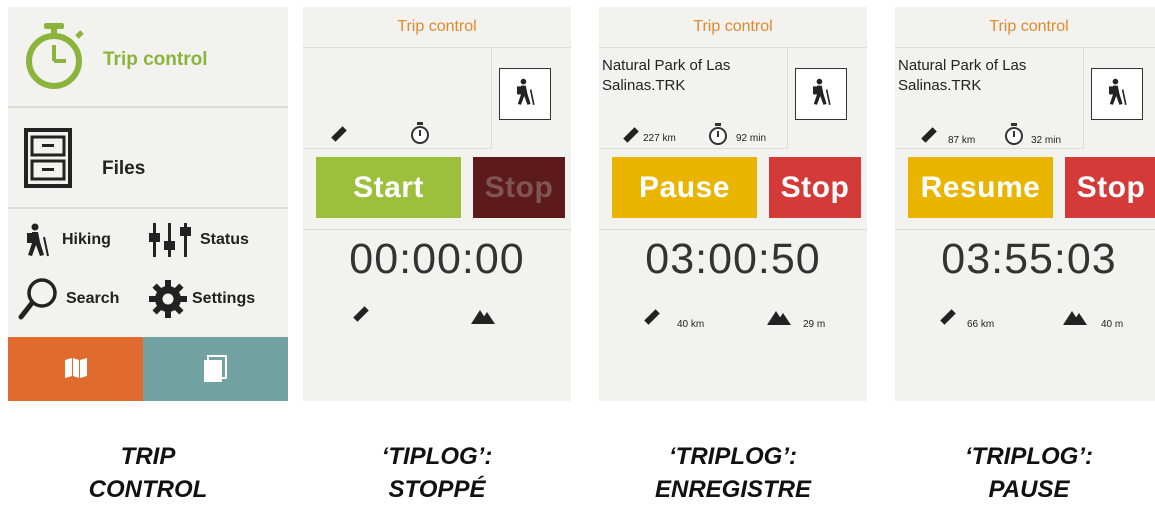  What do you see at coordinates (733, 259) in the screenshot?
I see `trip-timer: 03:00:50` at bounding box center [733, 259].